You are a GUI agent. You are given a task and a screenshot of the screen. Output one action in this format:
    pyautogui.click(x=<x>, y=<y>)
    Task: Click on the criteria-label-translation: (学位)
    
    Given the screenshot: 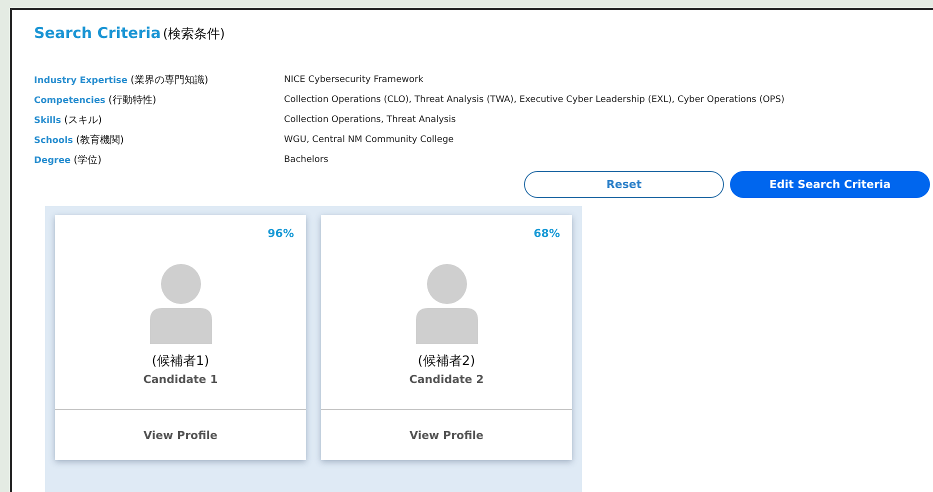 What is the action you would take?
    pyautogui.click(x=88, y=160)
    